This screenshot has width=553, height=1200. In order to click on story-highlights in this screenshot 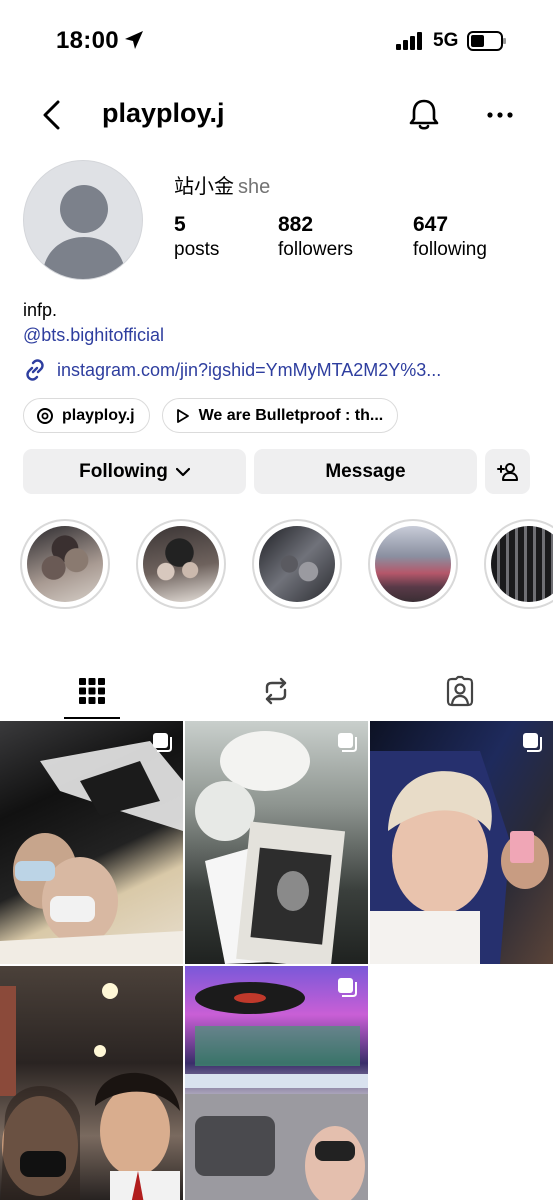, I will do `click(286, 565)`.